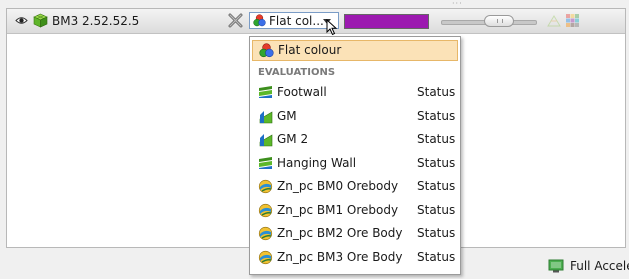  Describe the element at coordinates (40, 20) in the screenshot. I see `block-model-icon` at that location.